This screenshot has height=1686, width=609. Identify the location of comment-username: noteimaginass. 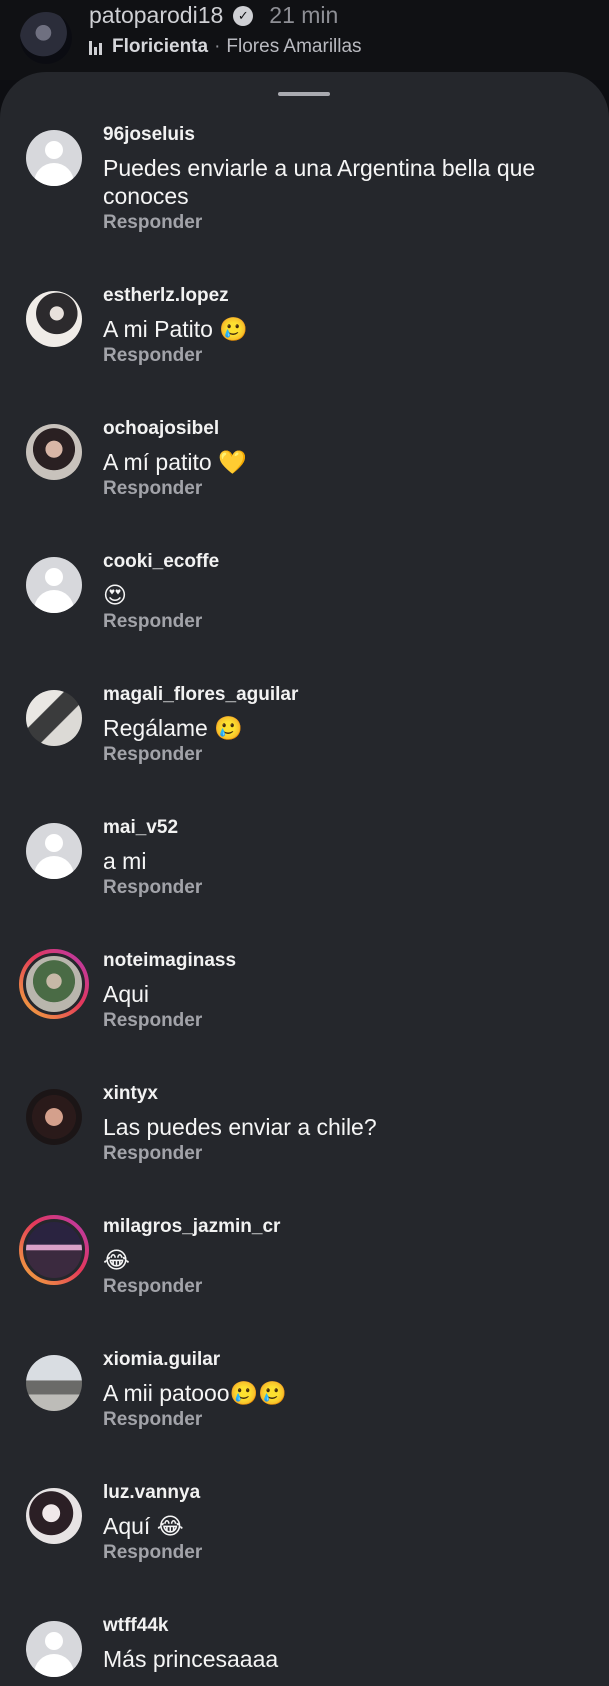
(169, 961).